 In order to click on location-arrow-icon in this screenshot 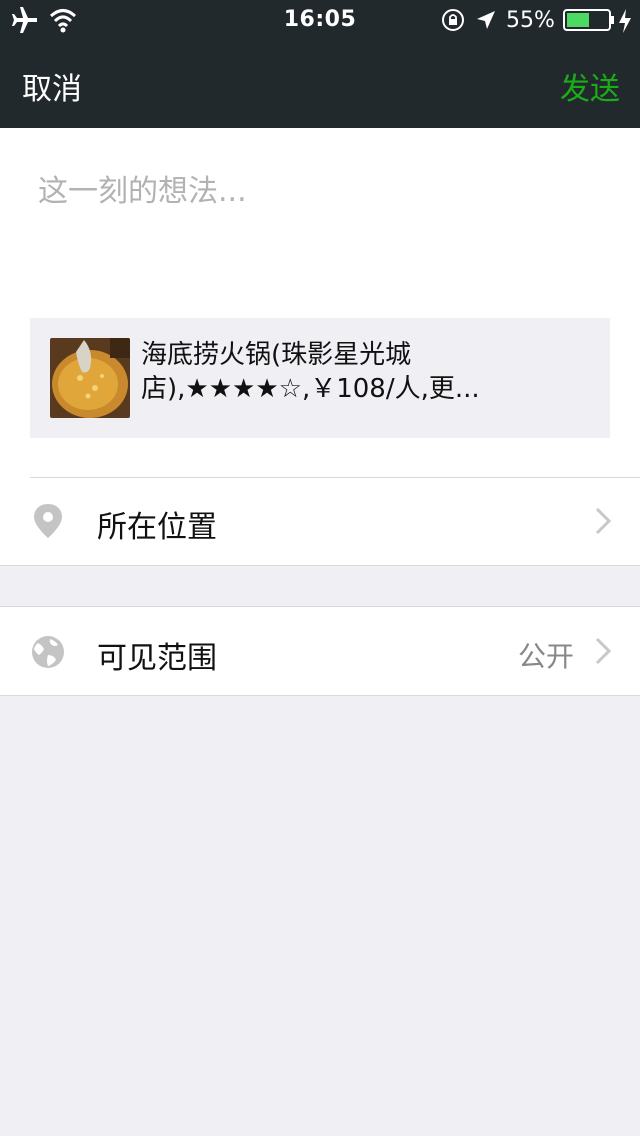, I will do `click(486, 20)`.